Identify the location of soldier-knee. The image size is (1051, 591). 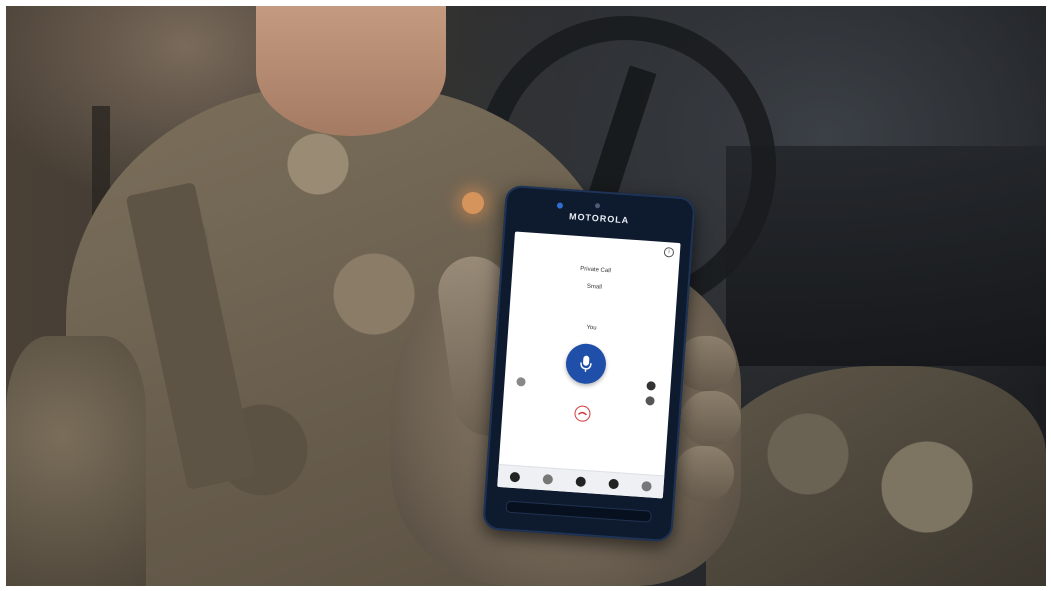
(876, 476).